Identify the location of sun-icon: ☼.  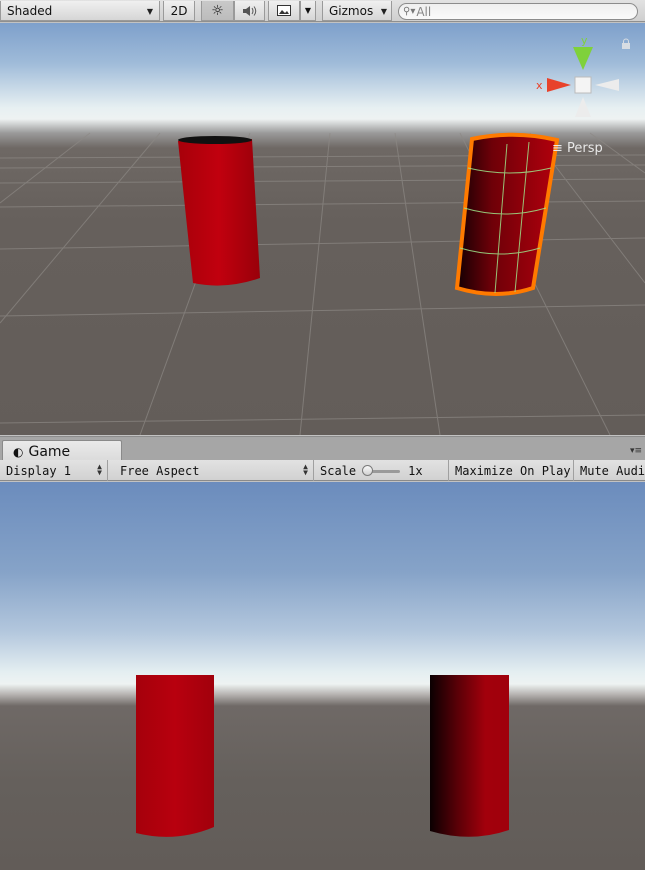
(217, 10).